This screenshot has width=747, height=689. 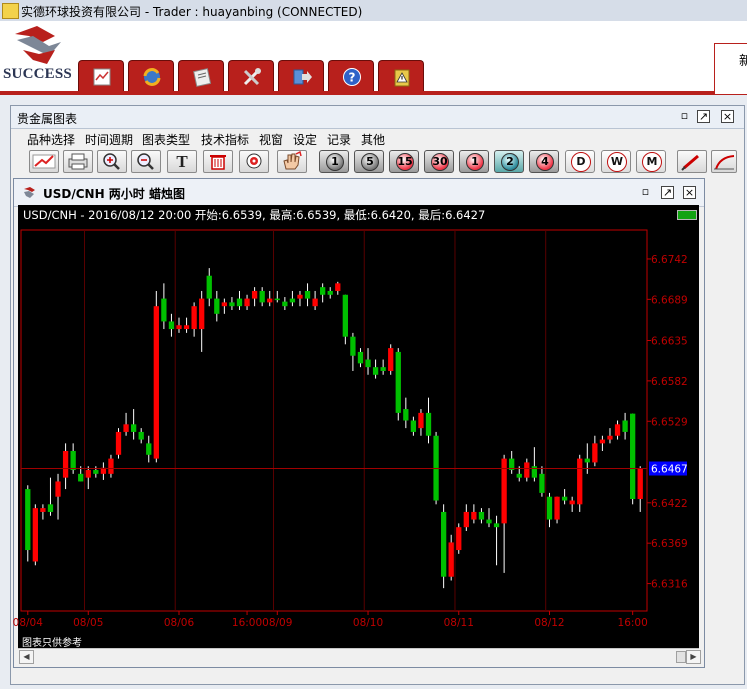 I want to click on scroll-thumb, so click(x=681, y=657).